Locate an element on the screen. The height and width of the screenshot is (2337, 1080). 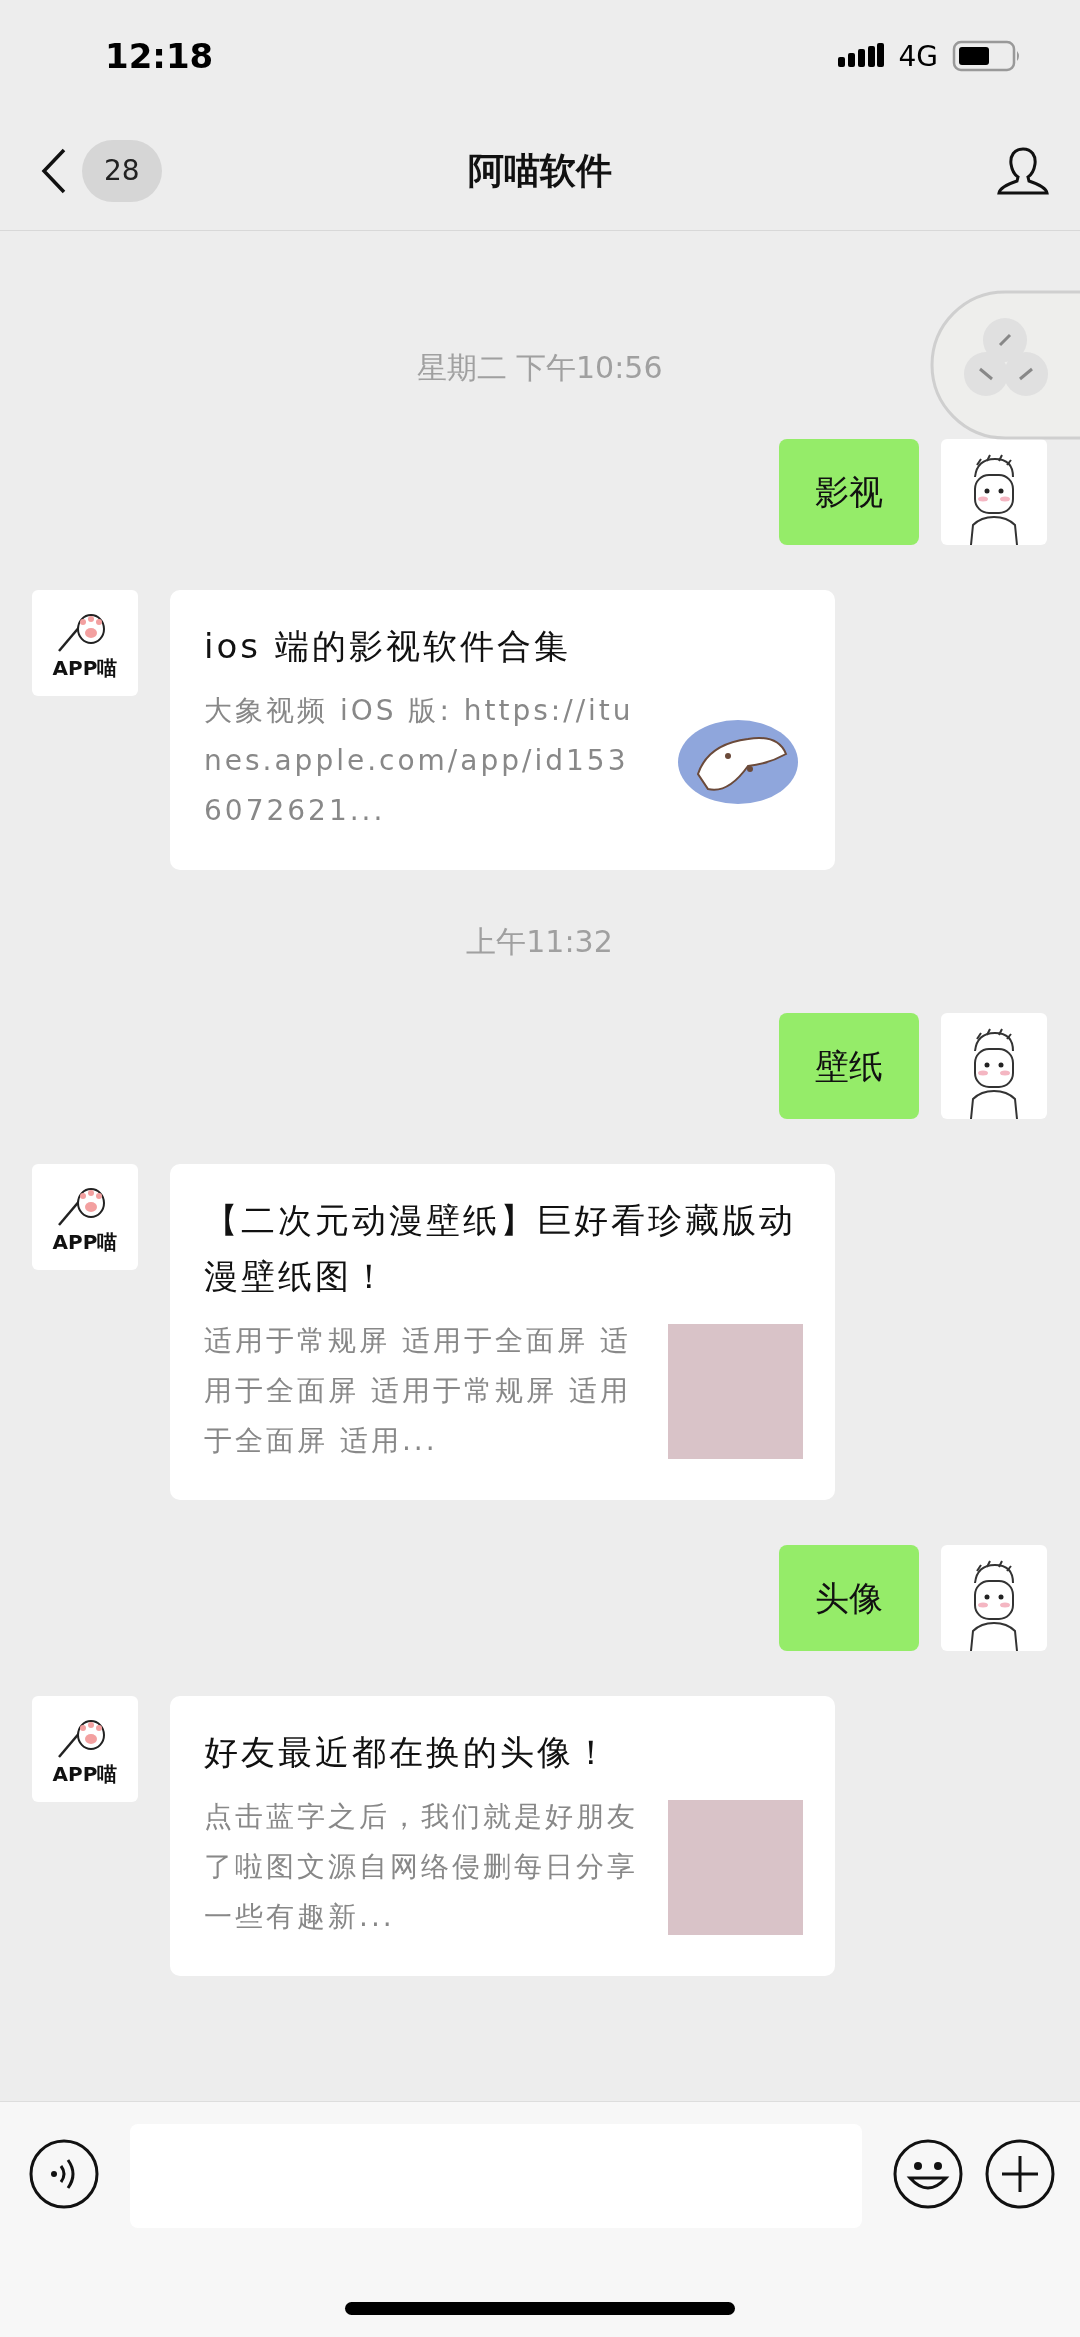
status-time: 12:18 is located at coordinates (159, 56).